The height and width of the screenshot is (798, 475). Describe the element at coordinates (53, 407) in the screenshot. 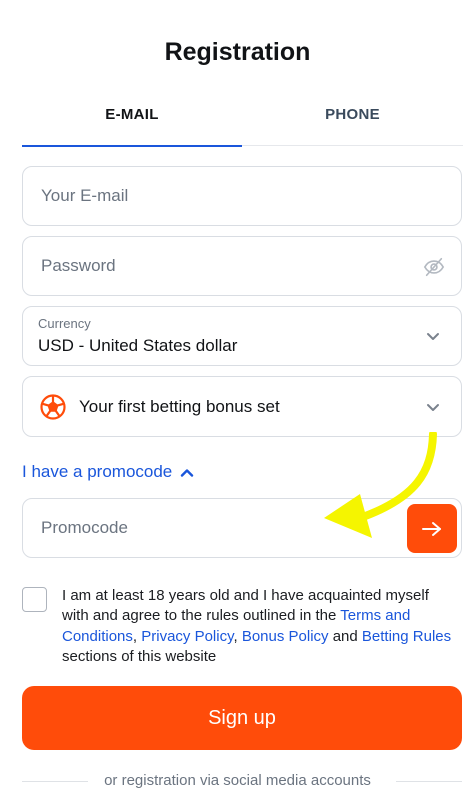

I see `soccer-ball-icon` at that location.